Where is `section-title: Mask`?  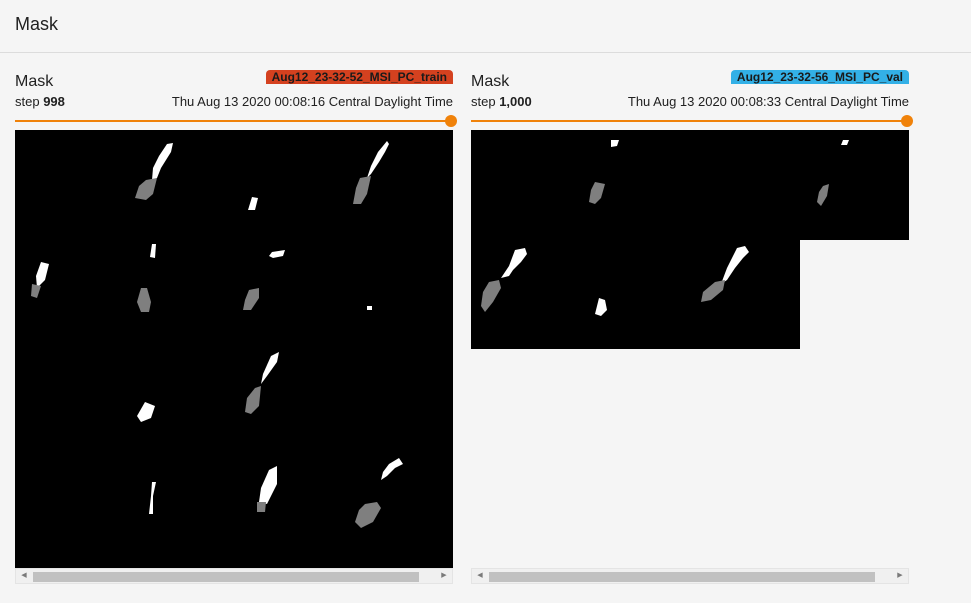
section-title: Mask is located at coordinates (37, 24).